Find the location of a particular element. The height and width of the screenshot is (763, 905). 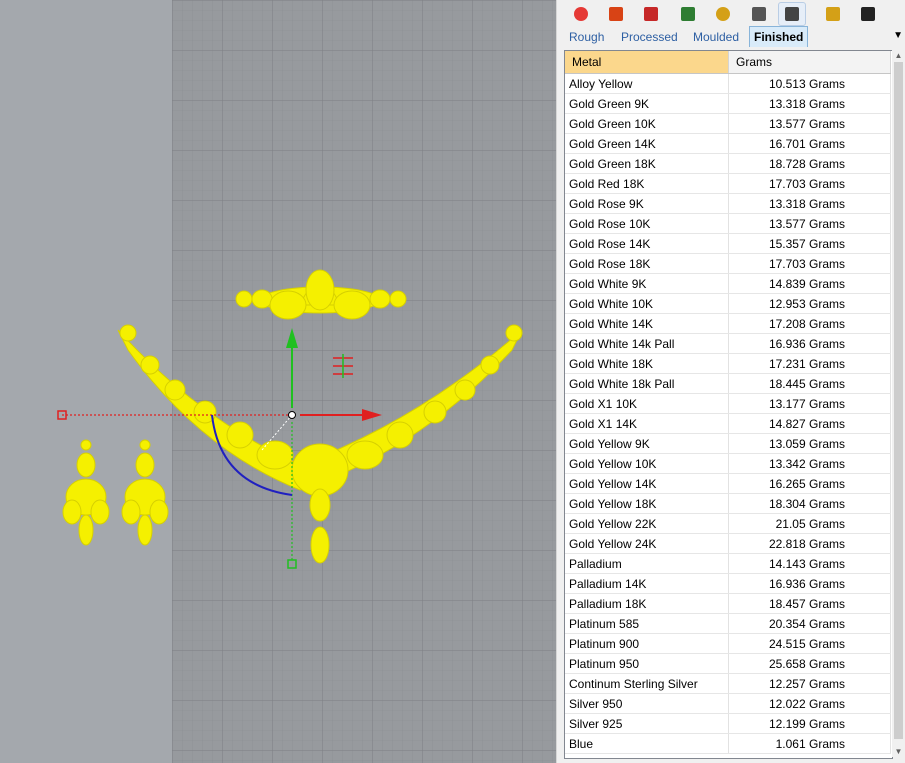

brush-icon is located at coordinates (651, 14).